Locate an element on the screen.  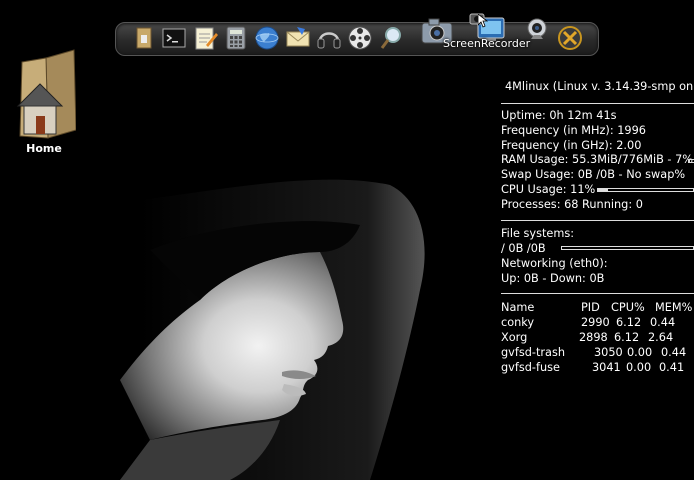
network-up-down: Up: 0B - Down: 0B is located at coordinates (553, 278).